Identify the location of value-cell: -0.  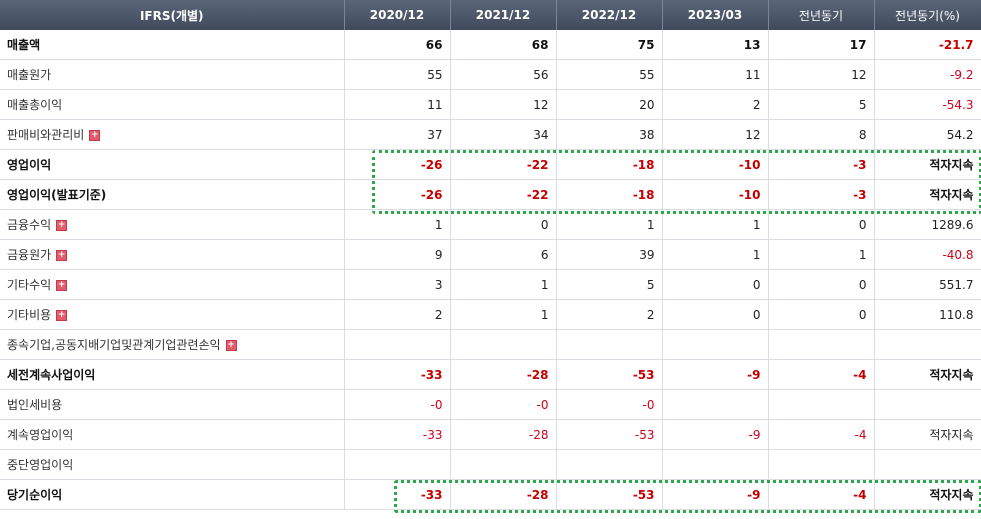
(503, 404).